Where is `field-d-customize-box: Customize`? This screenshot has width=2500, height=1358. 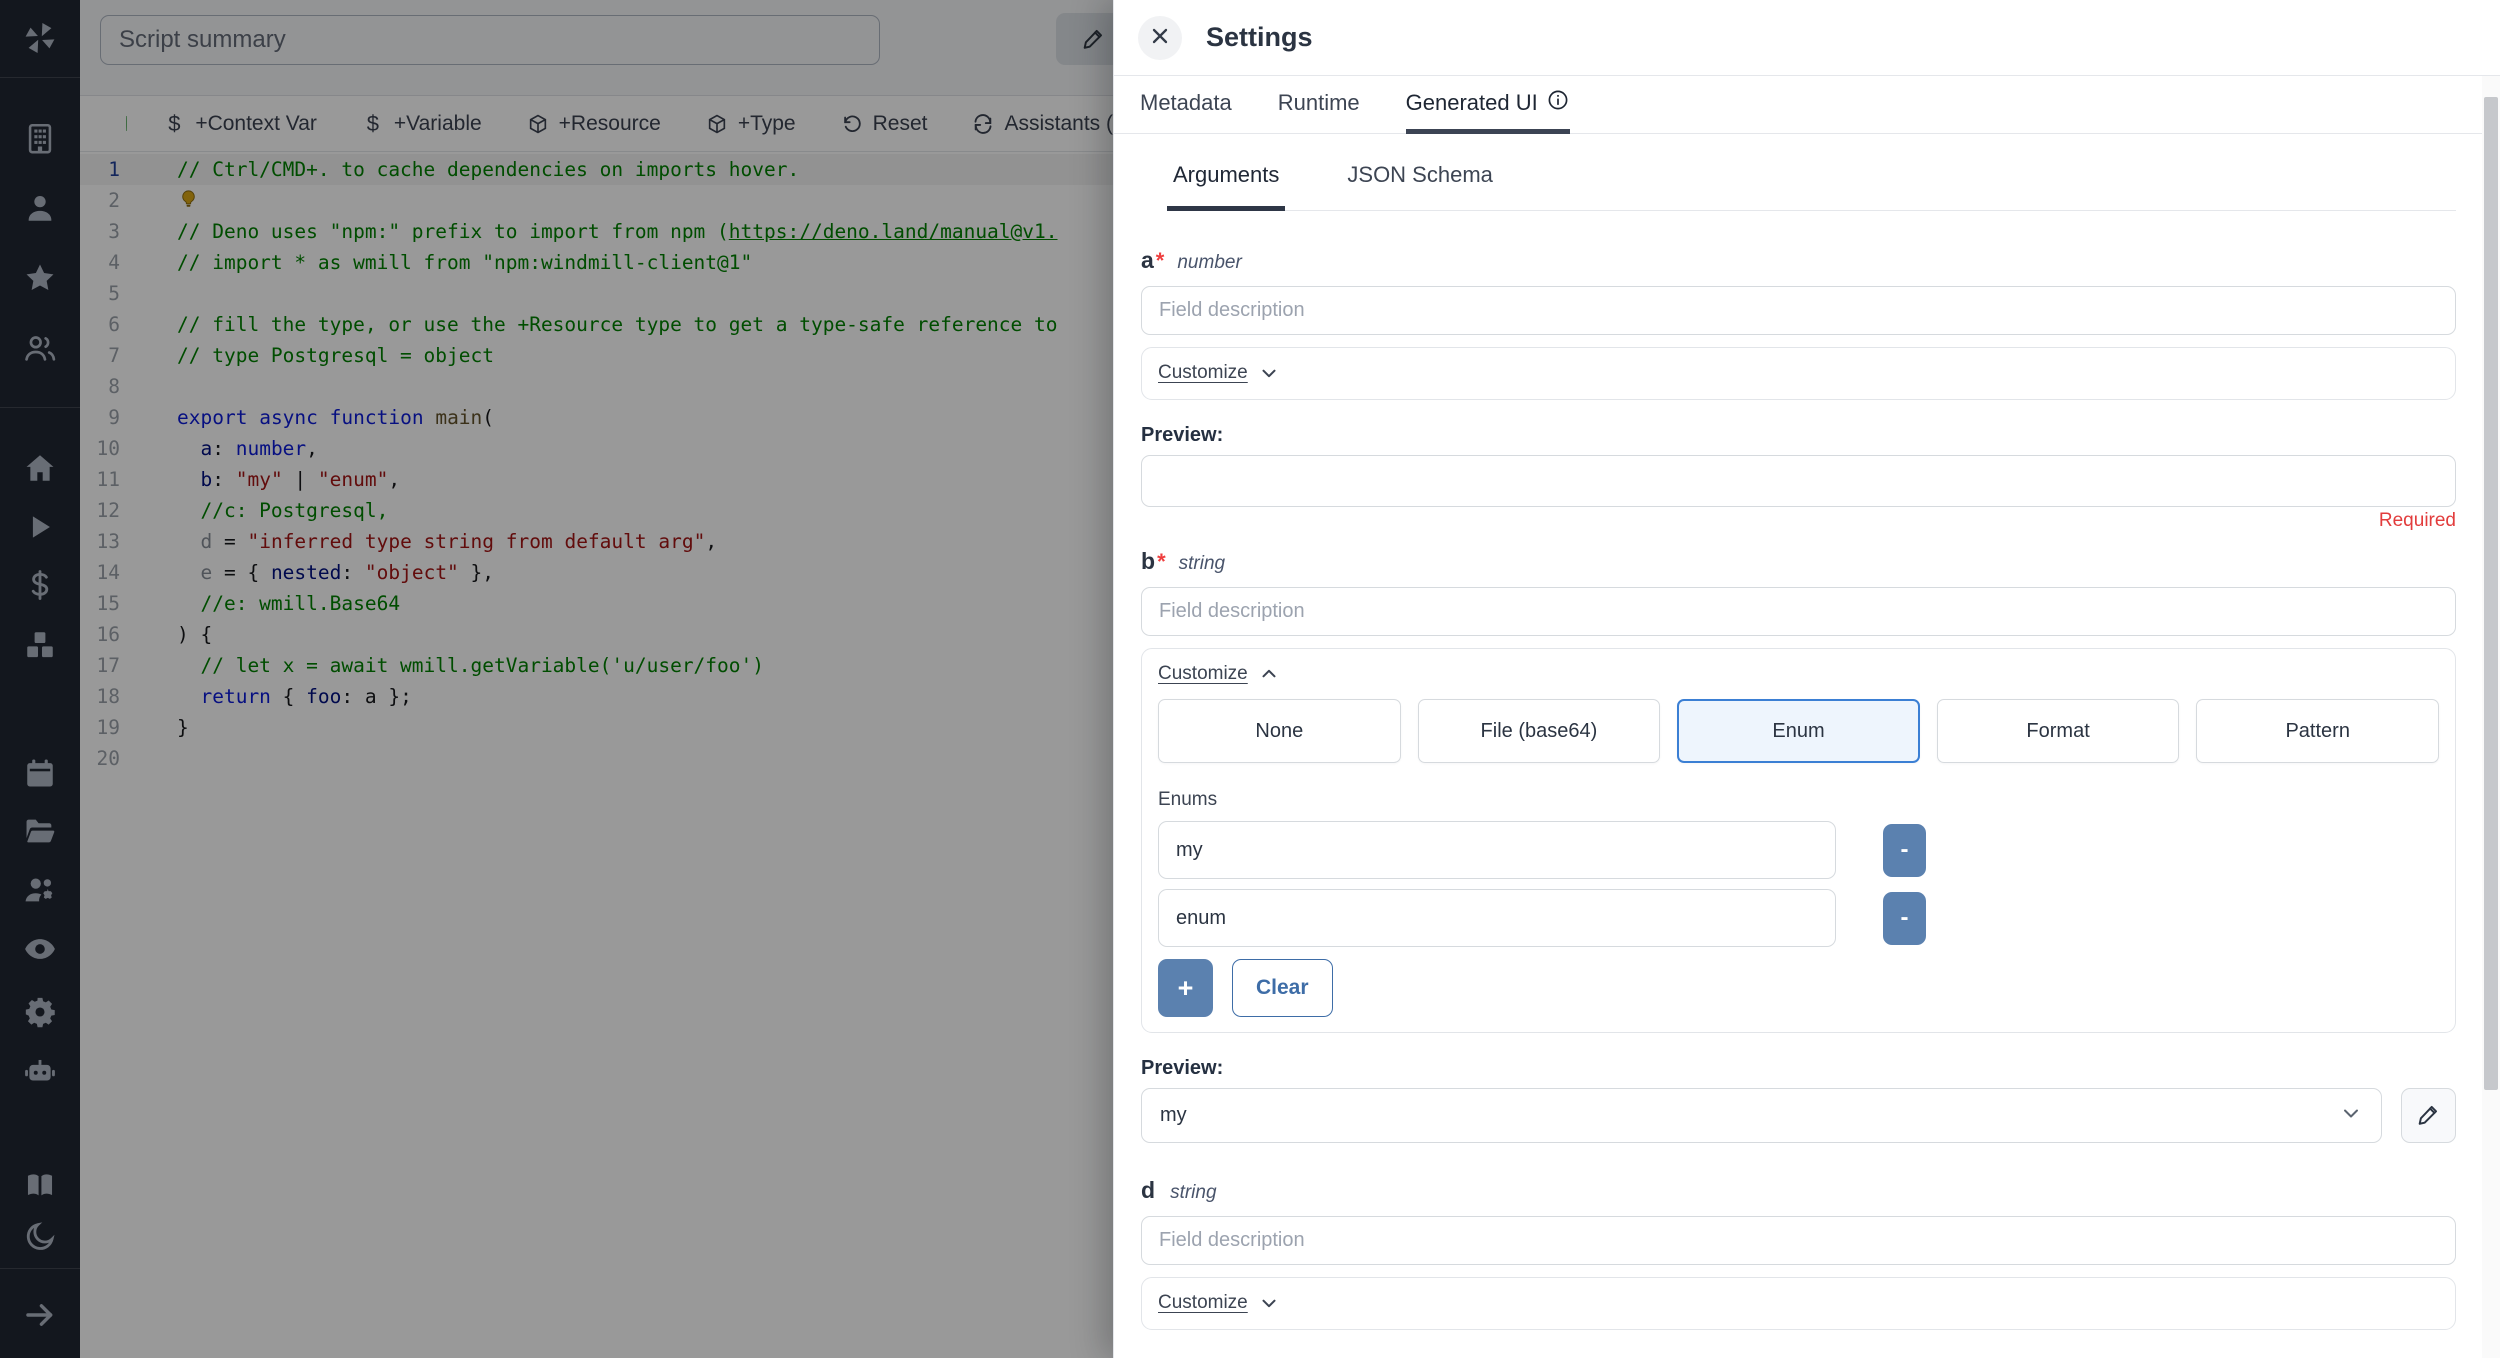
field-d-customize-box: Customize is located at coordinates (1798, 1303).